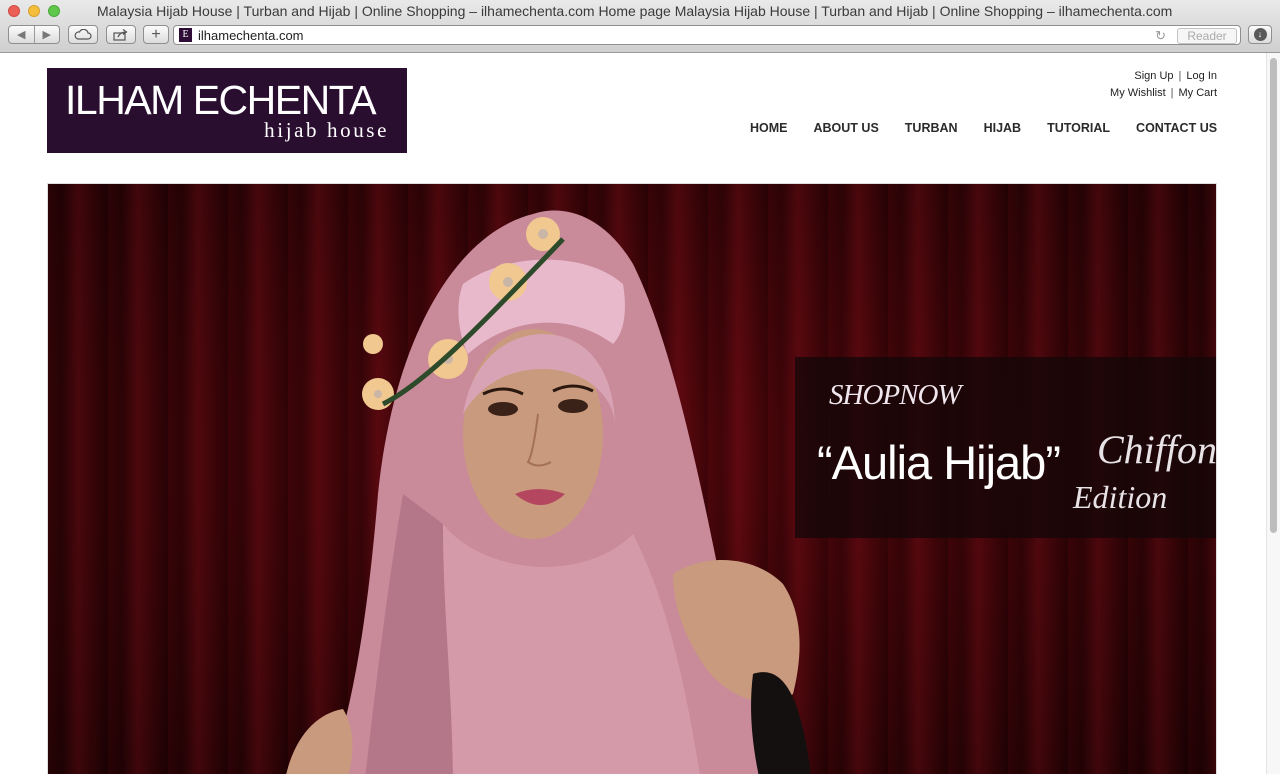  Describe the element at coordinates (326, 130) in the screenshot. I see `logo-subtitle: hijab house` at that location.